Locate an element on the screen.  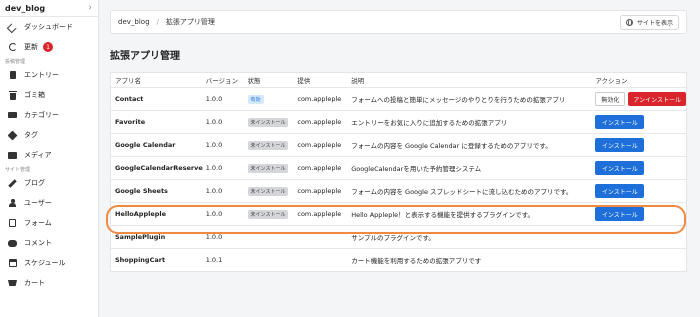
app-name: ShoppingCart is located at coordinates (140, 260).